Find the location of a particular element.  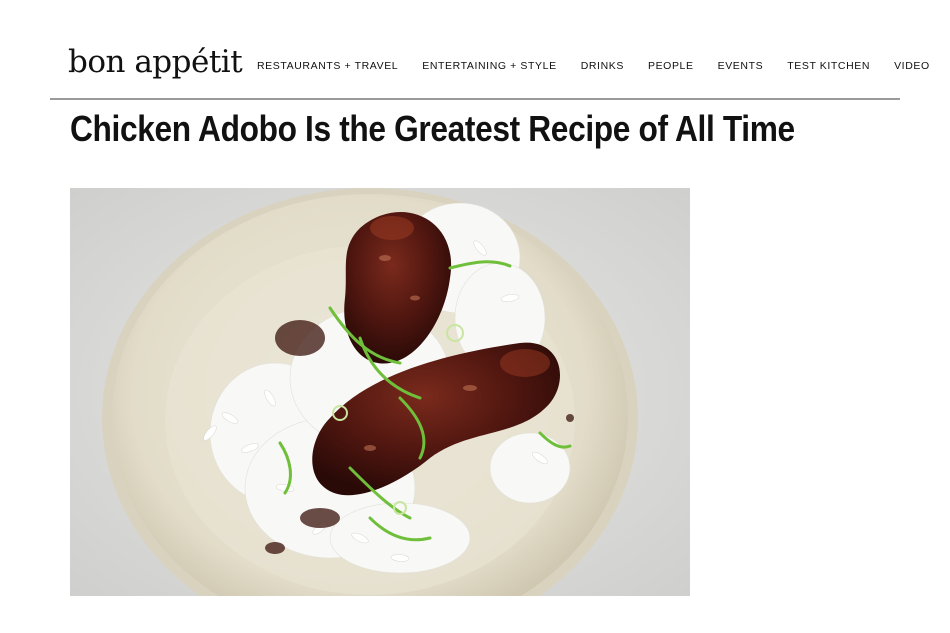

nav-restaurants-travel: RESTAURANTS + TRAVEL is located at coordinates (327, 66).